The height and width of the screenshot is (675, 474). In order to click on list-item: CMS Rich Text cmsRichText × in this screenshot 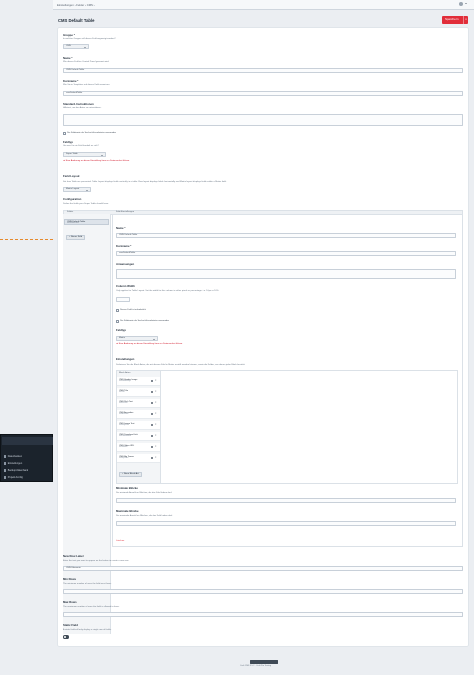, I will do `click(138, 403)`.